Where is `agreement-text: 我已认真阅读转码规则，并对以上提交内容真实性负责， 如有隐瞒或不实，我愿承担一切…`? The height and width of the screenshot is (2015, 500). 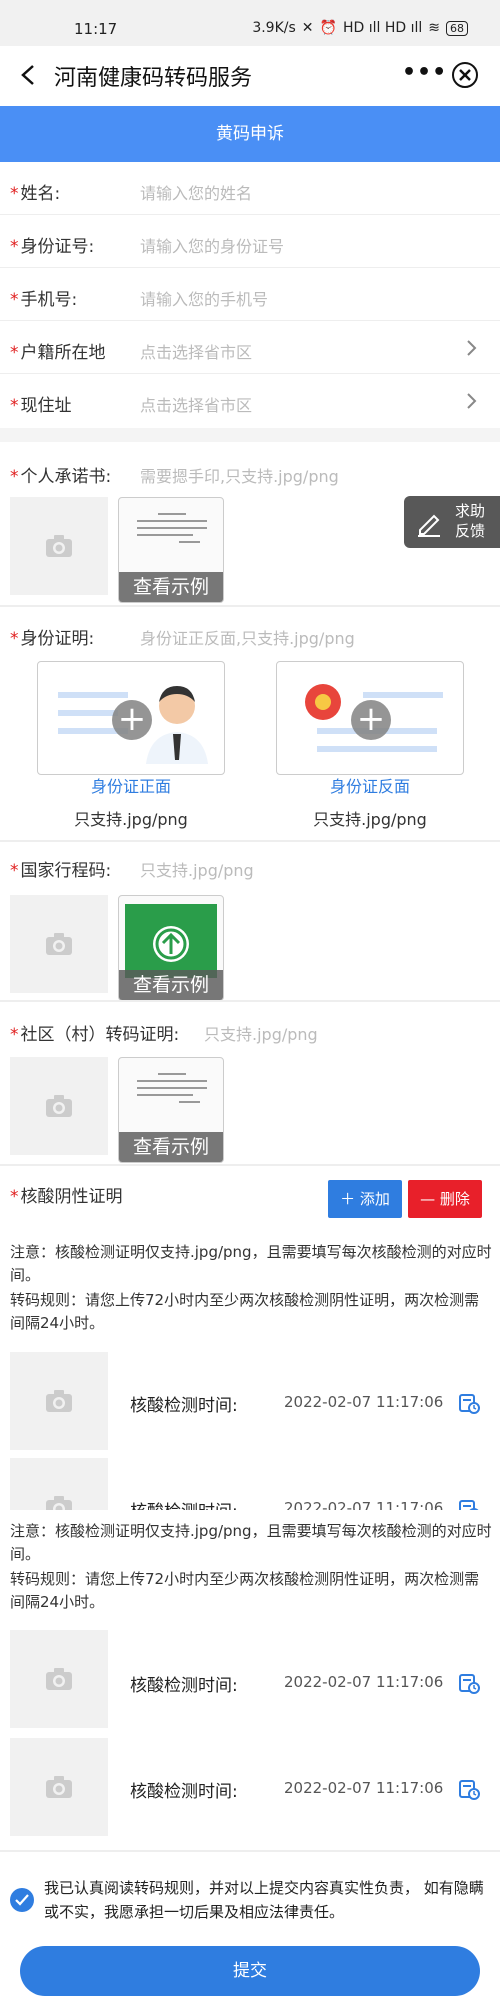
agreement-text: 我已认真阅读转码规则，并对以上提交内容真实性负责， 如有隐瞒或不实，我愿承担一切… is located at coordinates (264, 1900).